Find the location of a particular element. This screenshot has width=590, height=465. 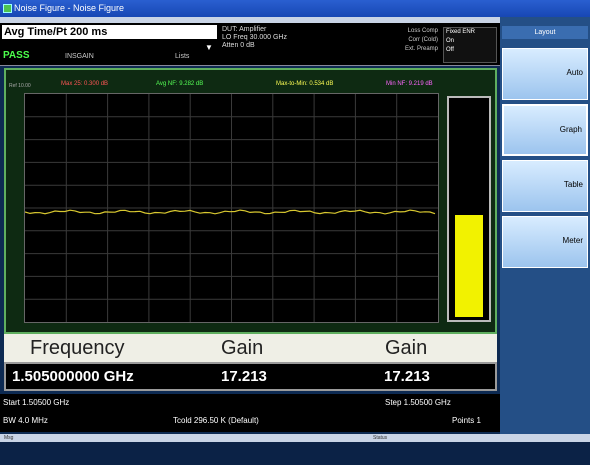

atten-line: Atten 0 dB is located at coordinates (238, 45).